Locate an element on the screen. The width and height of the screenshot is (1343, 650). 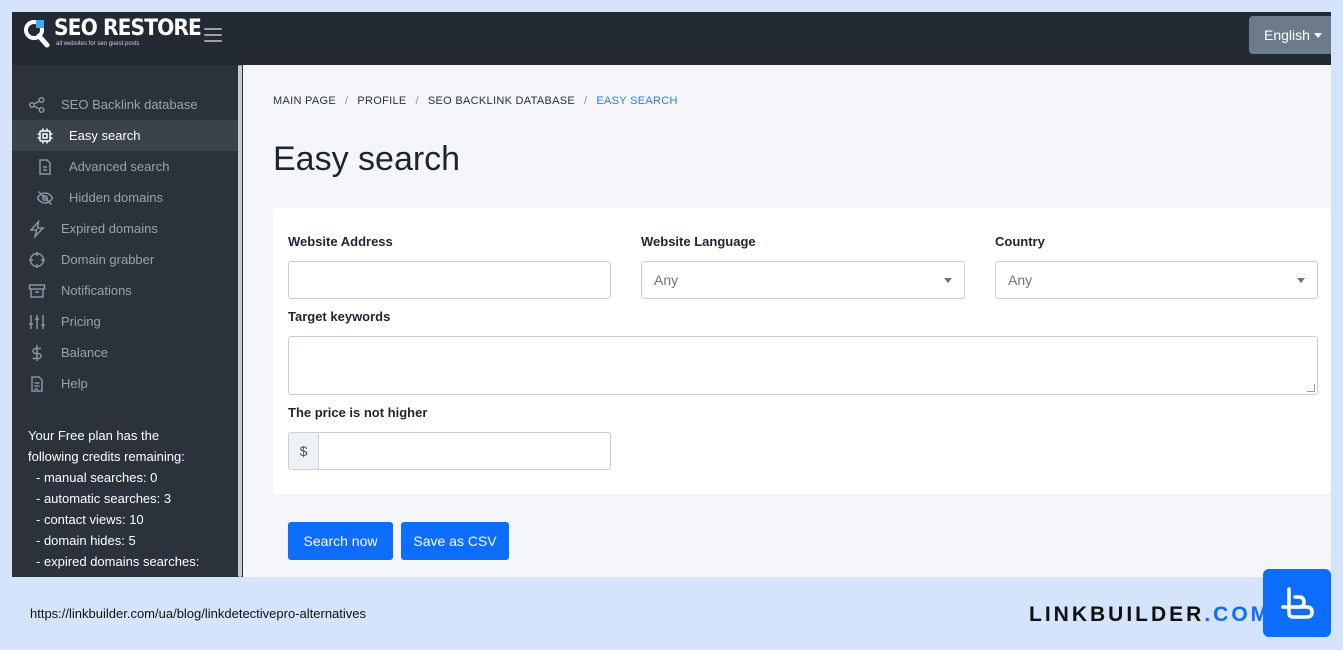
brand-main: LINKBUILDER is located at coordinates (1117, 614).